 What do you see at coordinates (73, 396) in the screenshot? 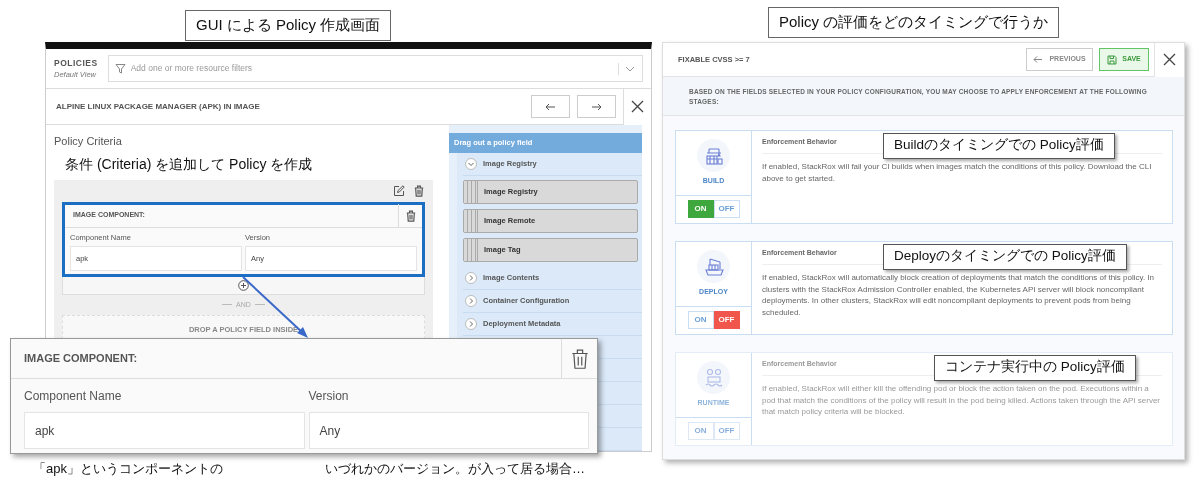
I see `field-label: Component Name` at bounding box center [73, 396].